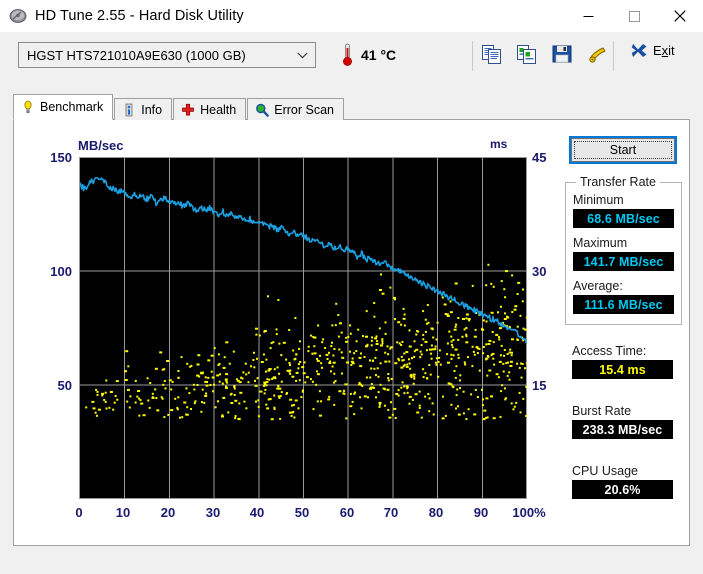 Image resolution: width=703 pixels, height=574 pixels. I want to click on minimum-value: 68.6 MB/sec, so click(623, 218).